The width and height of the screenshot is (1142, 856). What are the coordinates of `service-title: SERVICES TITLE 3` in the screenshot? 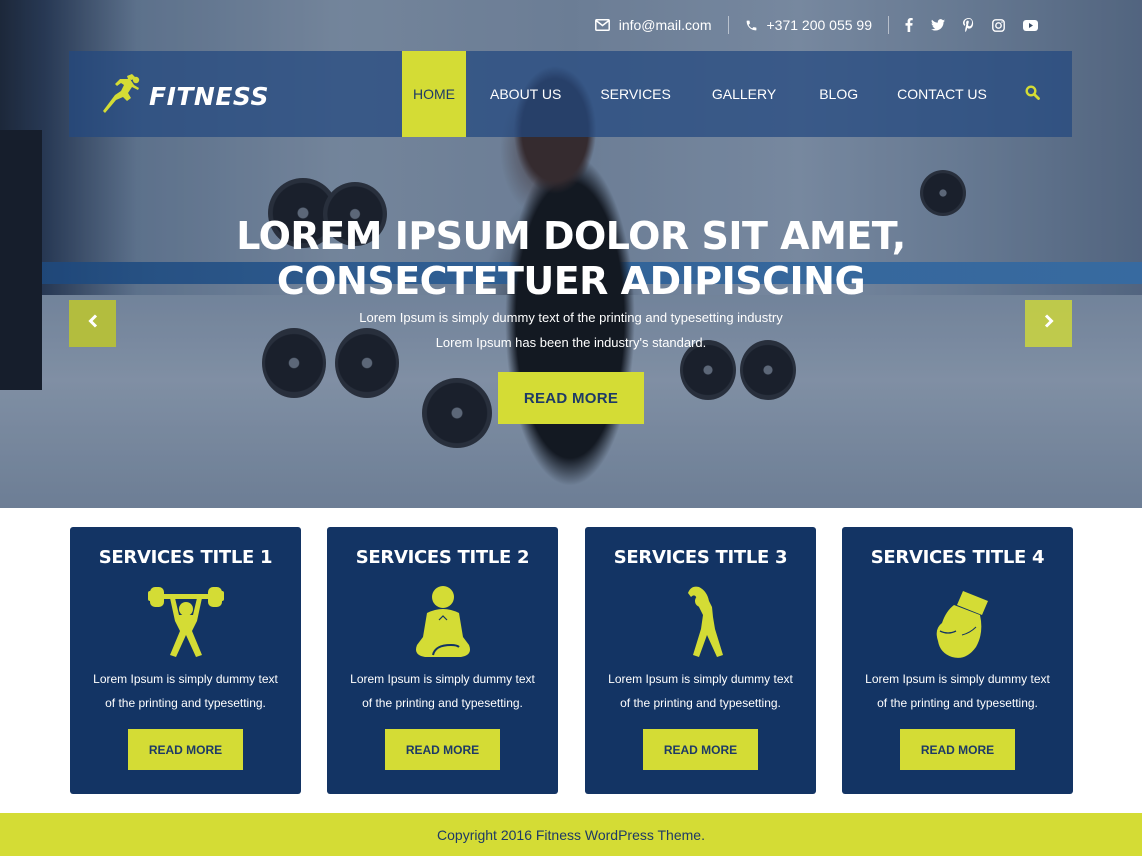 It's located at (700, 557).